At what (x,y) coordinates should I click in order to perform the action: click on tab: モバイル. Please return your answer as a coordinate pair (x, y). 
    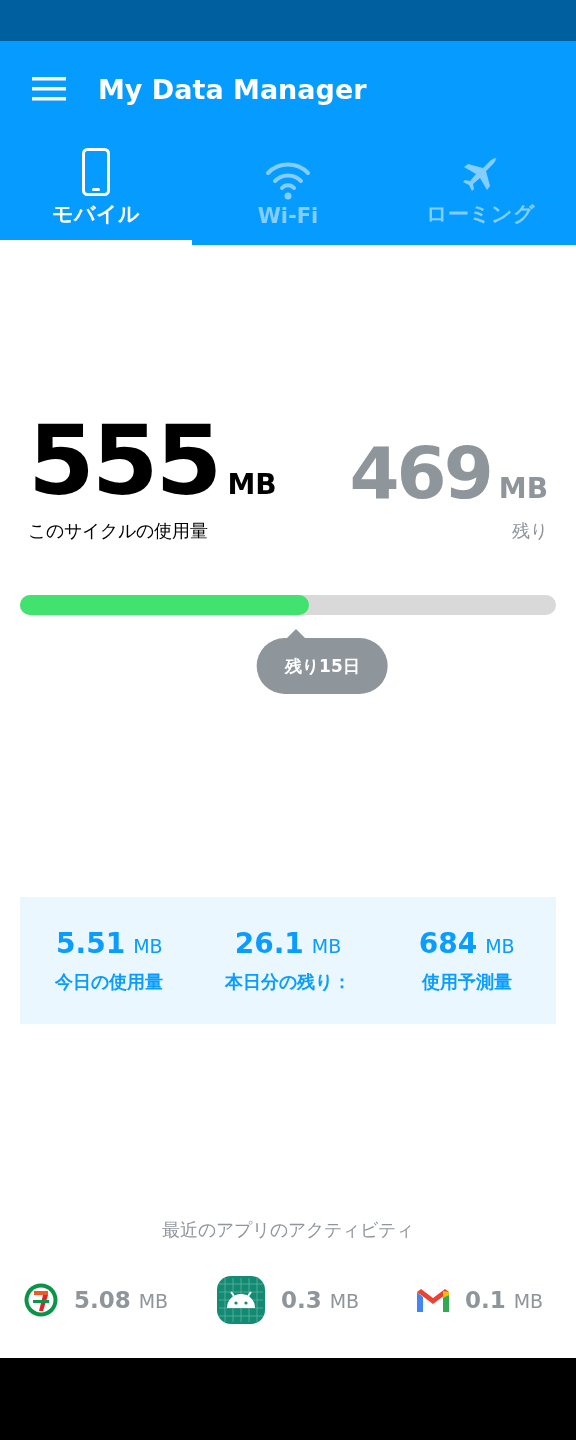
    Looking at the image, I should click on (96, 191).